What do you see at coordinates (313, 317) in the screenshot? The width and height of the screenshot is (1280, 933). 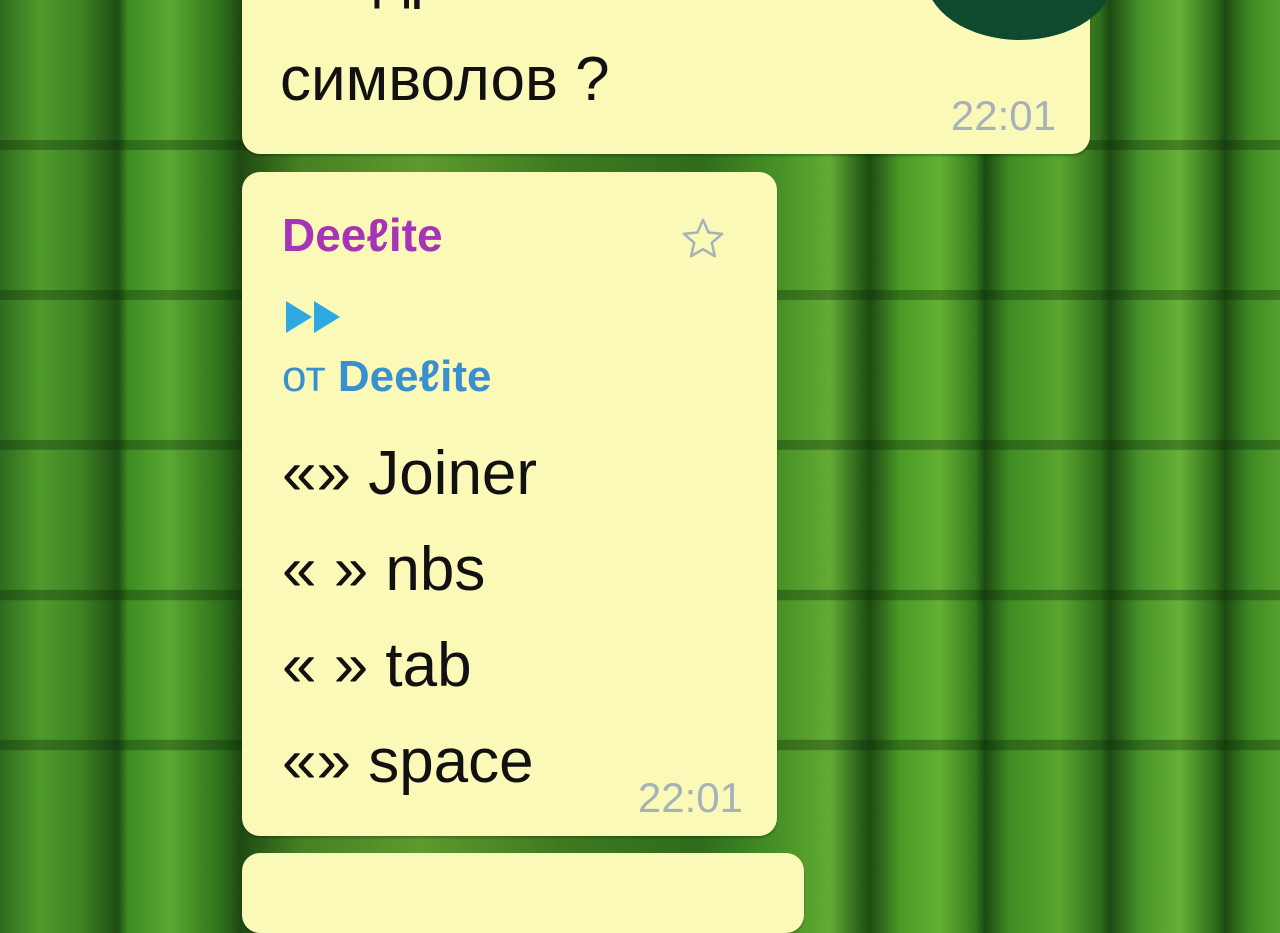 I see `forward-arrows-icon` at bounding box center [313, 317].